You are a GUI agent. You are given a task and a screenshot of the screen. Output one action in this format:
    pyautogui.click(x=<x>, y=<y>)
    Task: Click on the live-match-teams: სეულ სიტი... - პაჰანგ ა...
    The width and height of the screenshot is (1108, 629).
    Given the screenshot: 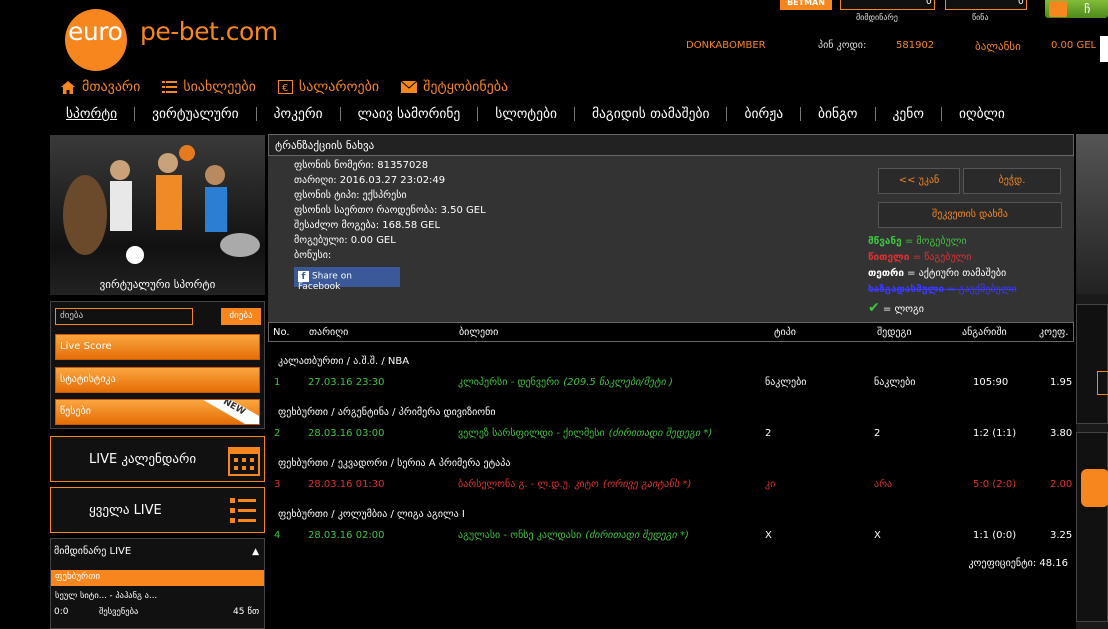 What is the action you would take?
    pyautogui.click(x=106, y=596)
    